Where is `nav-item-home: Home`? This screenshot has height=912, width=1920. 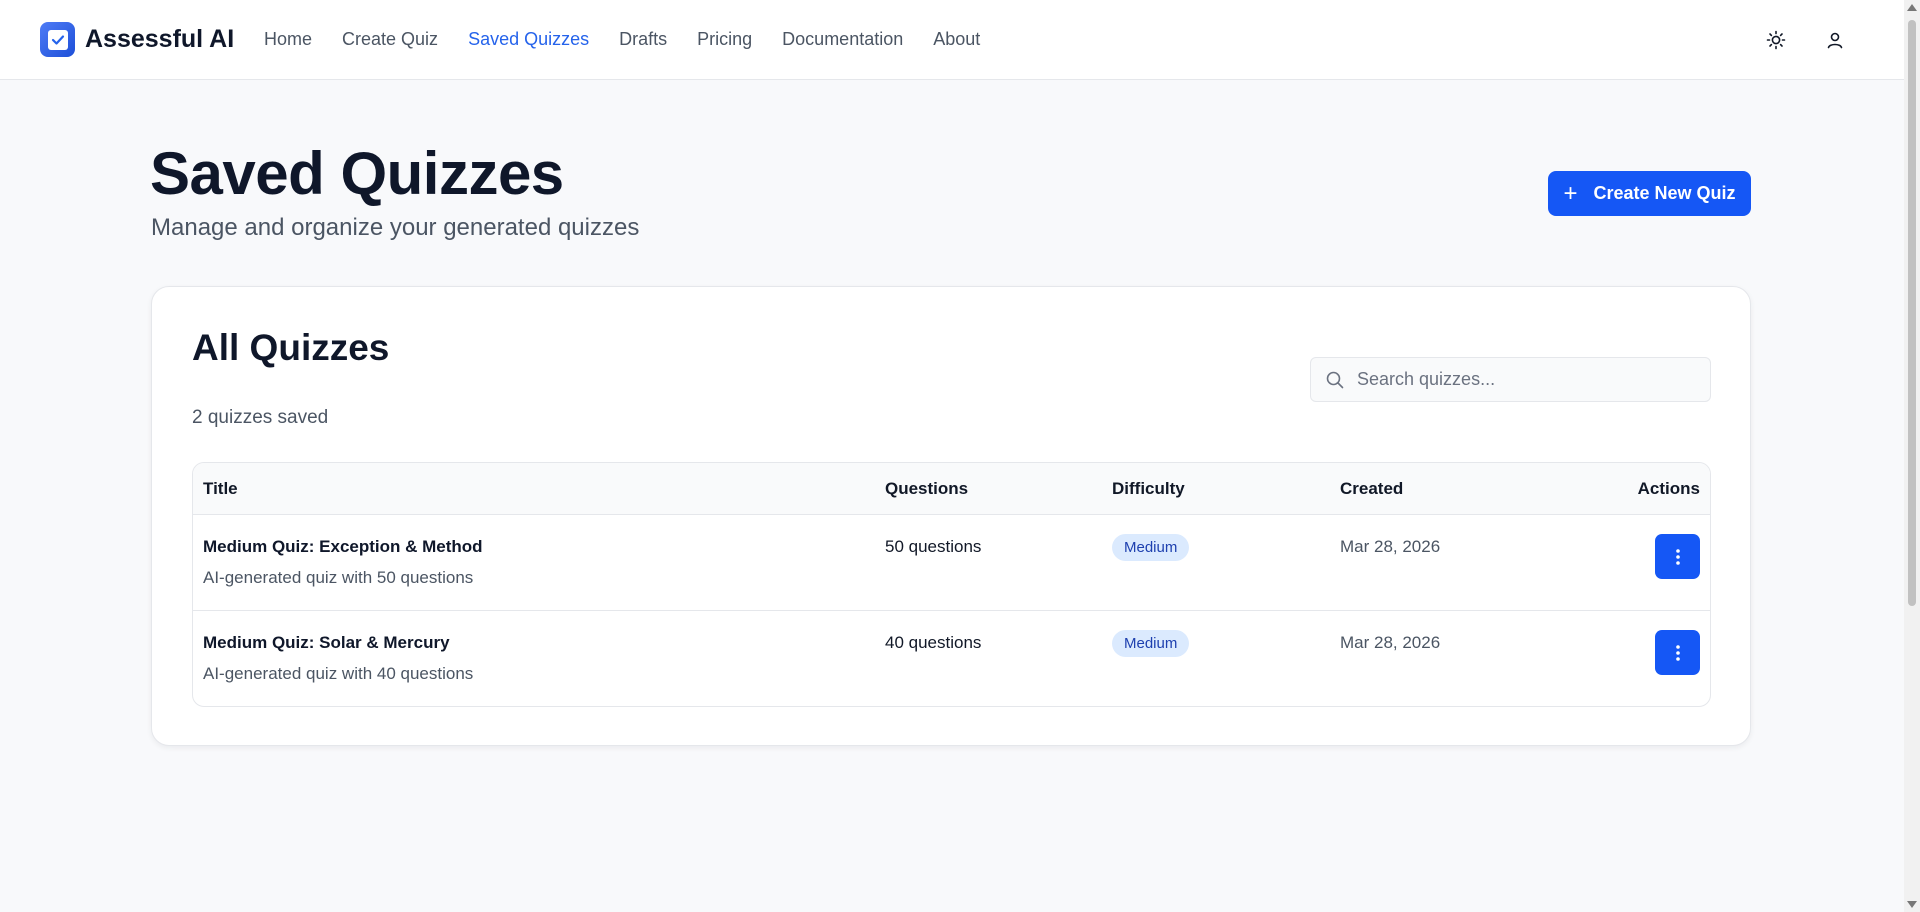
nav-item-home: Home is located at coordinates (288, 39).